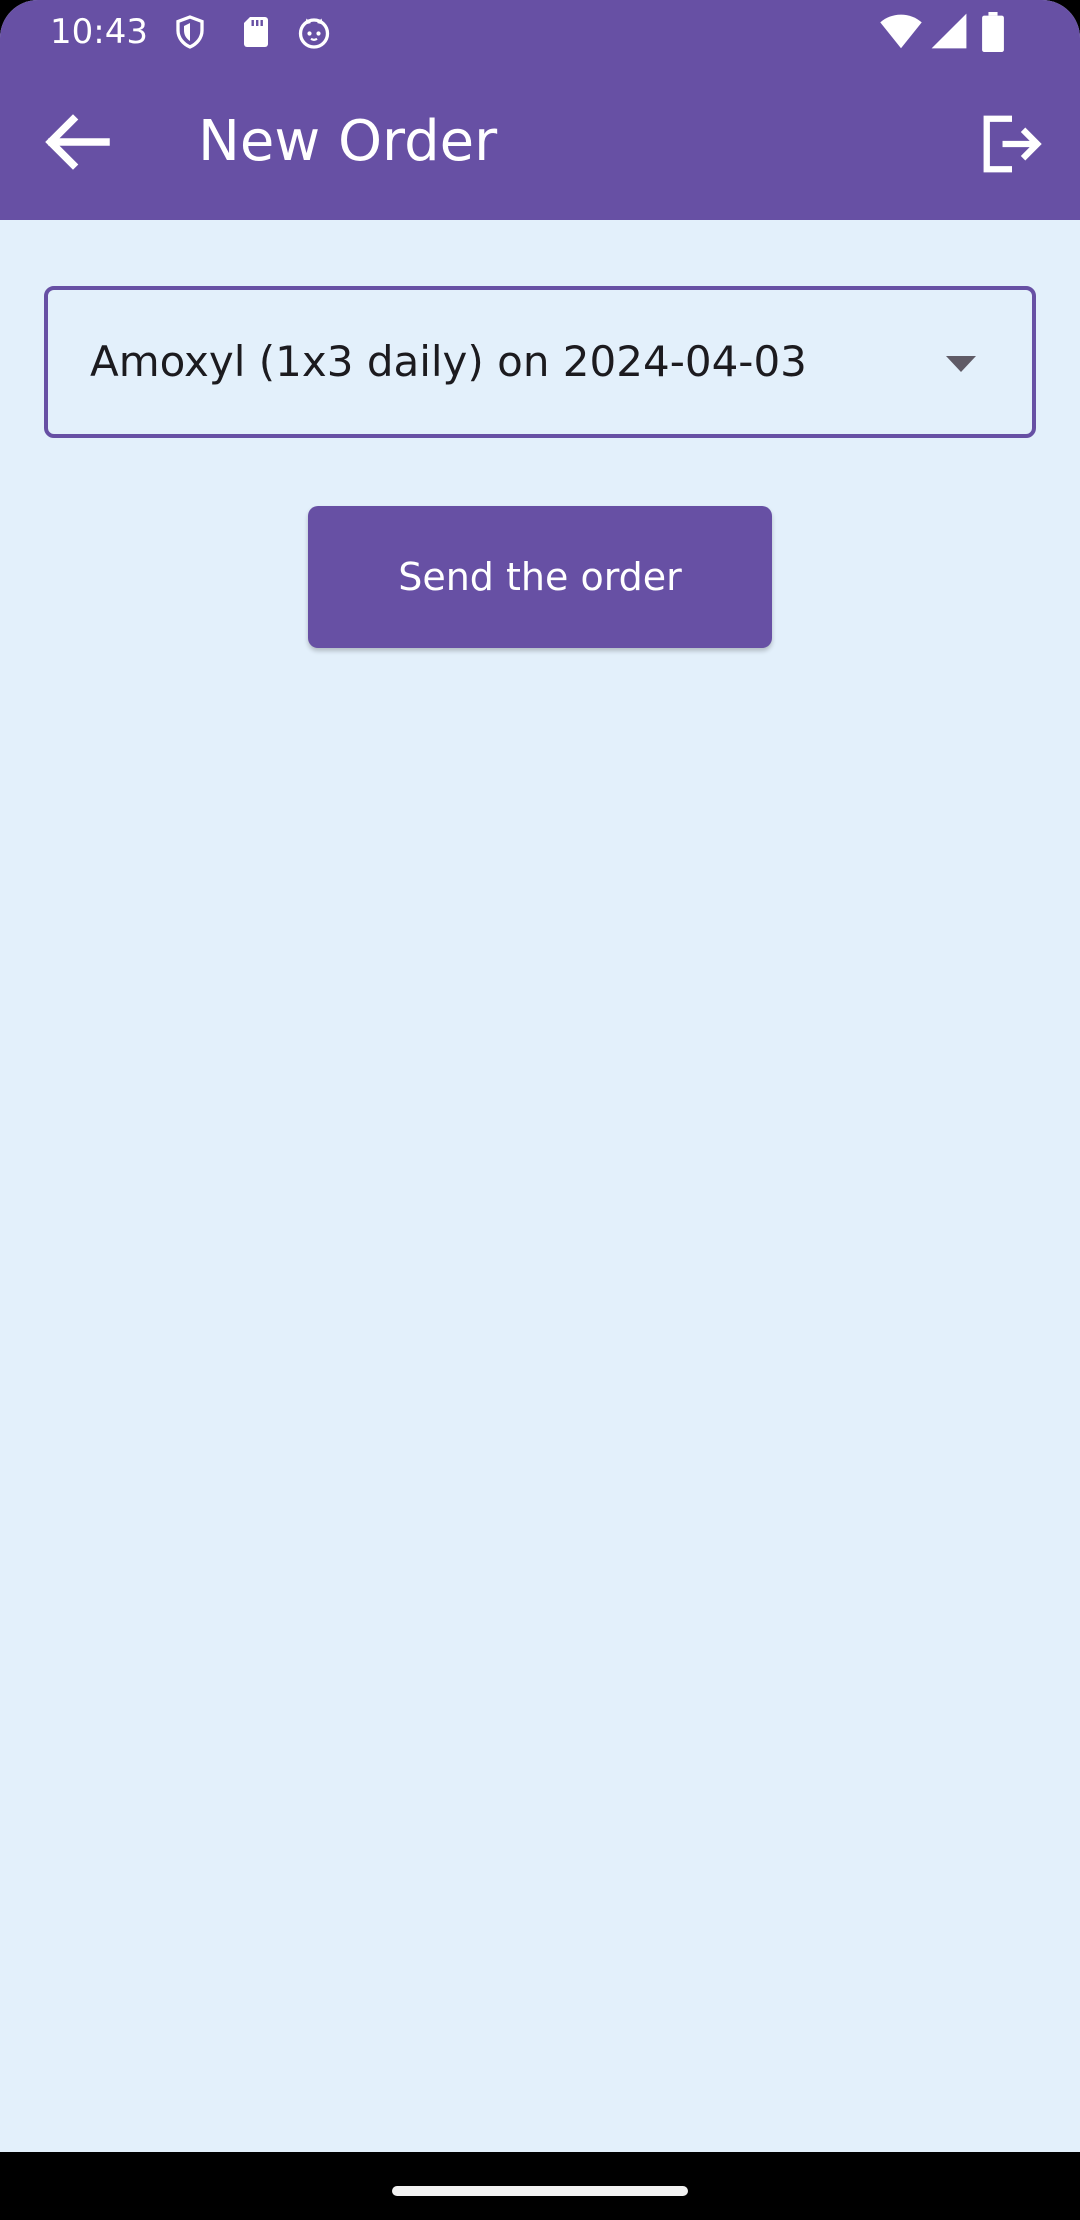  What do you see at coordinates (540, 2191) in the screenshot?
I see `home-gesture-handle` at bounding box center [540, 2191].